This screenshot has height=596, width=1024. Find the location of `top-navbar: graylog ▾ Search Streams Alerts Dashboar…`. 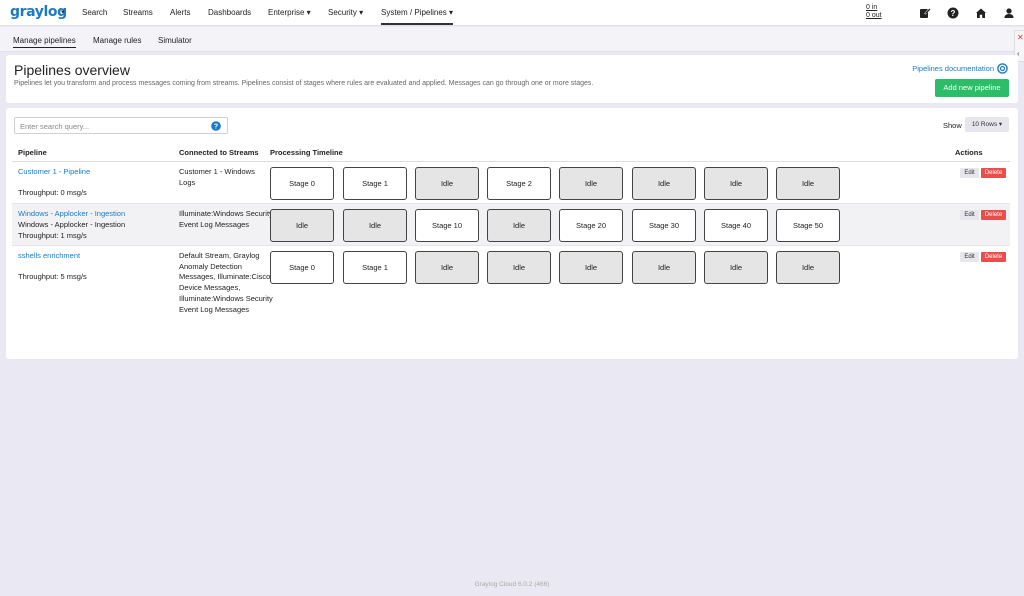

top-navbar: graylog ▾ Search Streams Alerts Dashboar… is located at coordinates (512, 13).